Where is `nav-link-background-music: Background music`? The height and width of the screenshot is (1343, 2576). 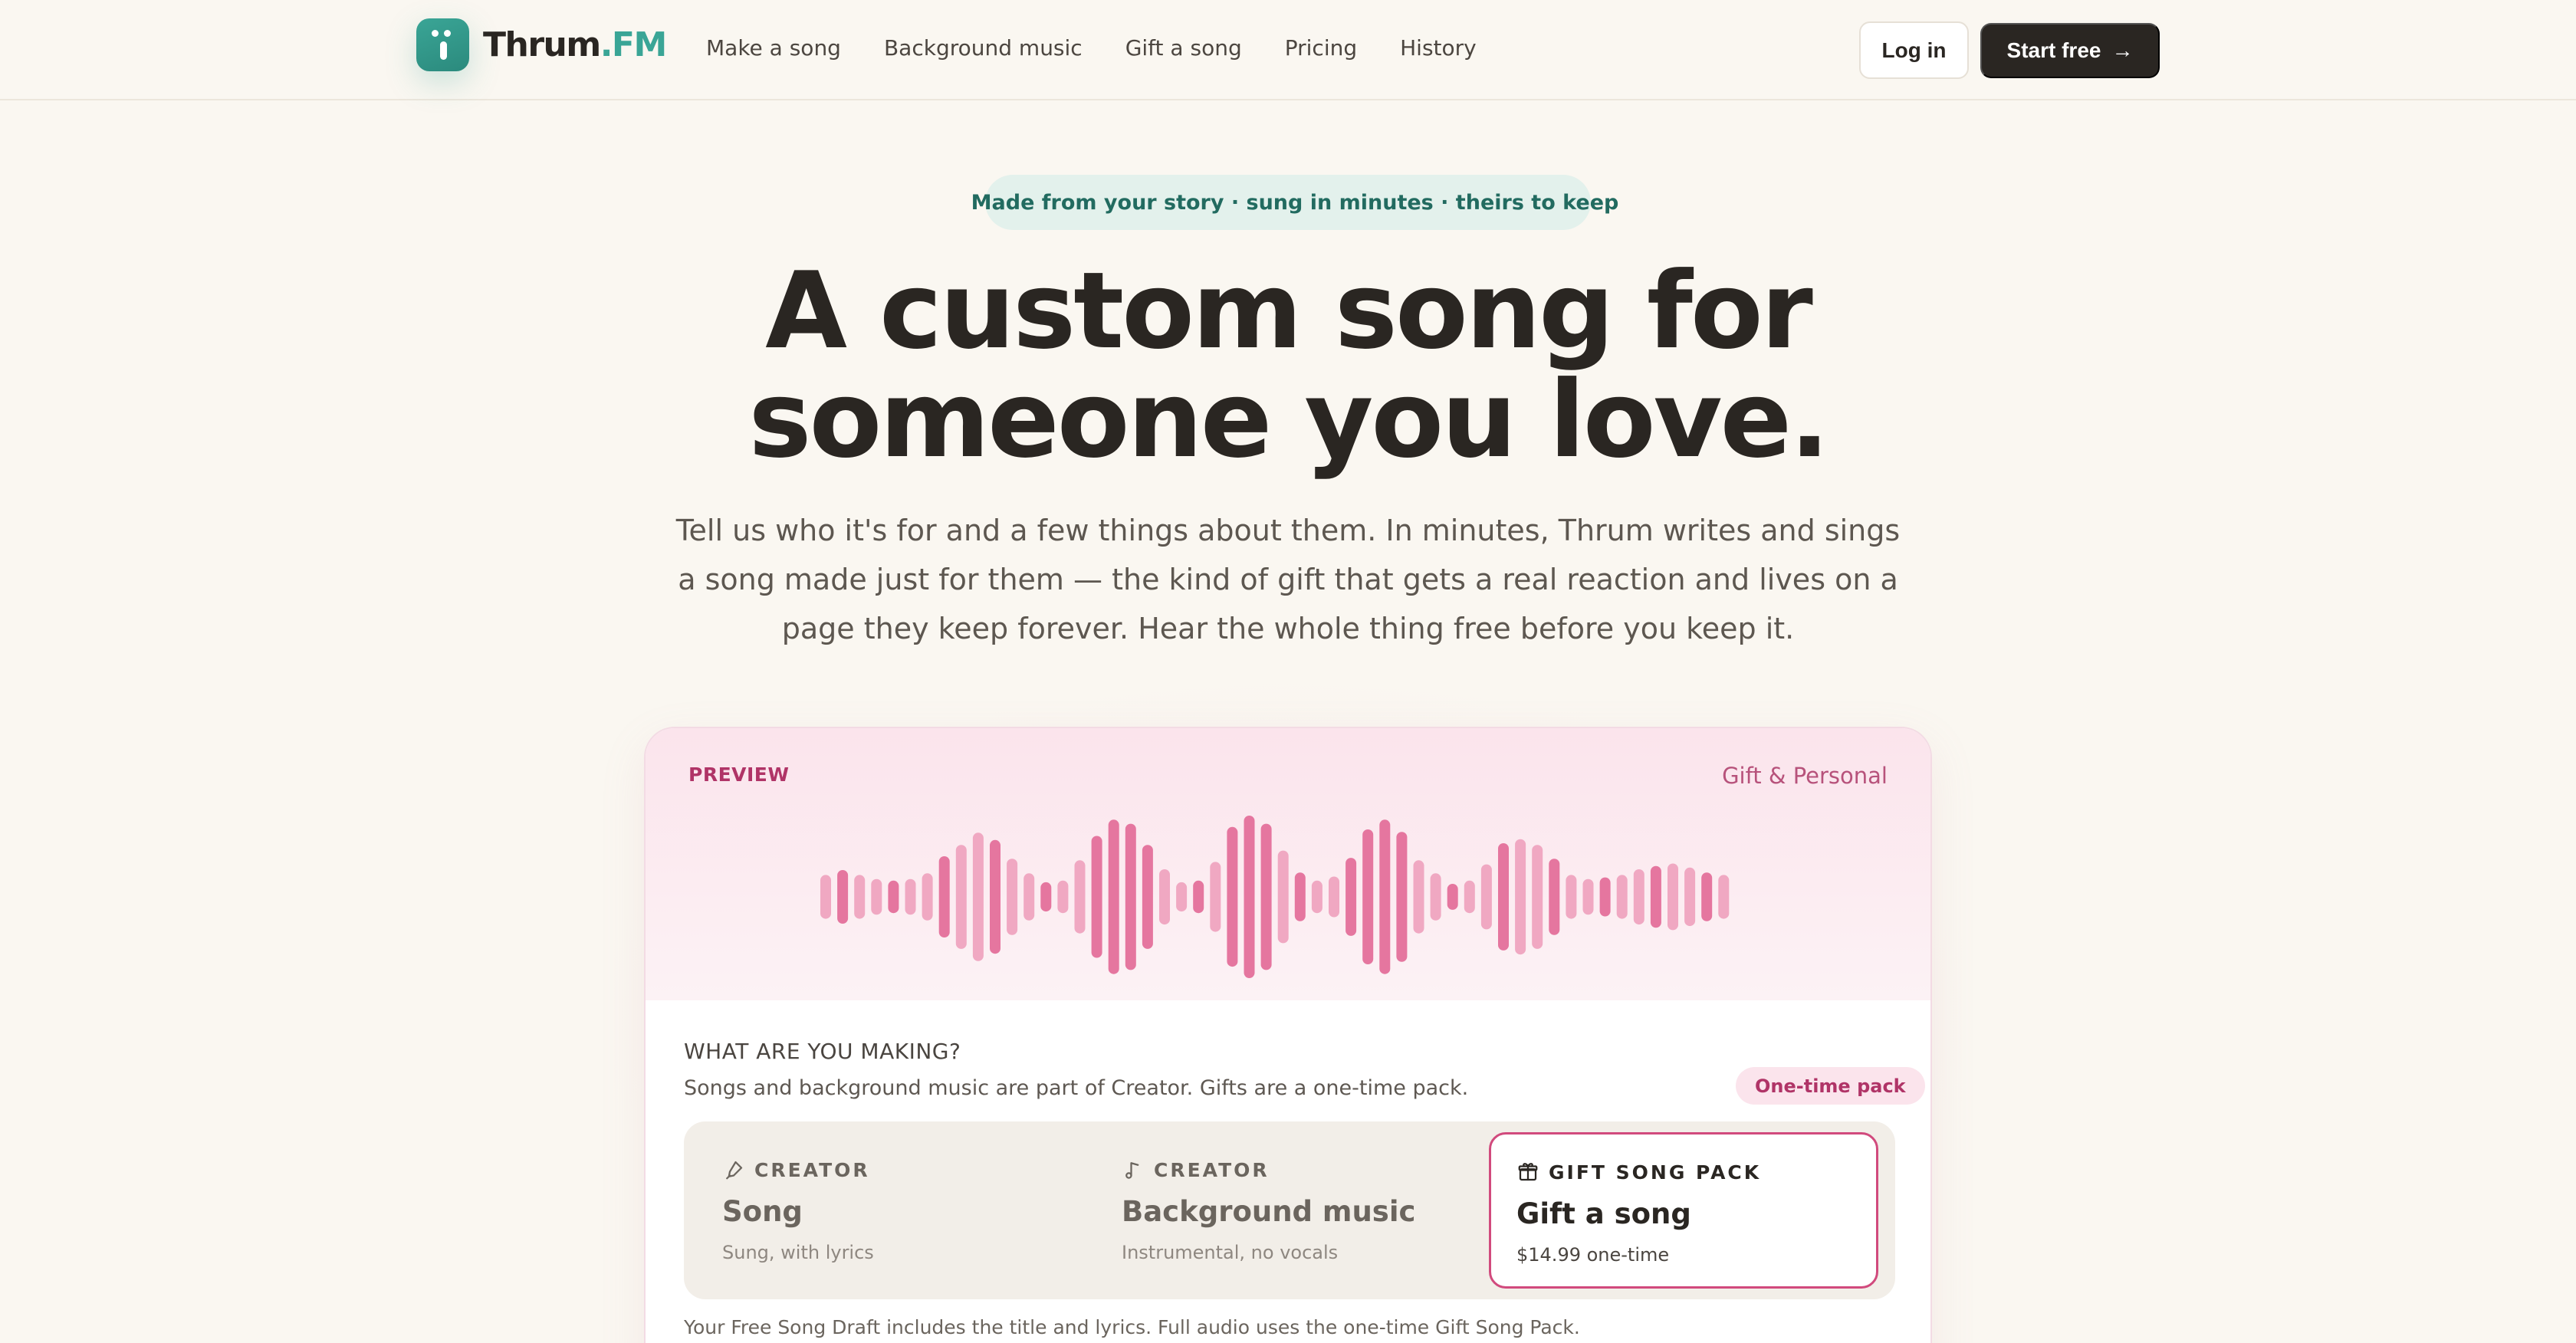 nav-link-background-music: Background music is located at coordinates (984, 48).